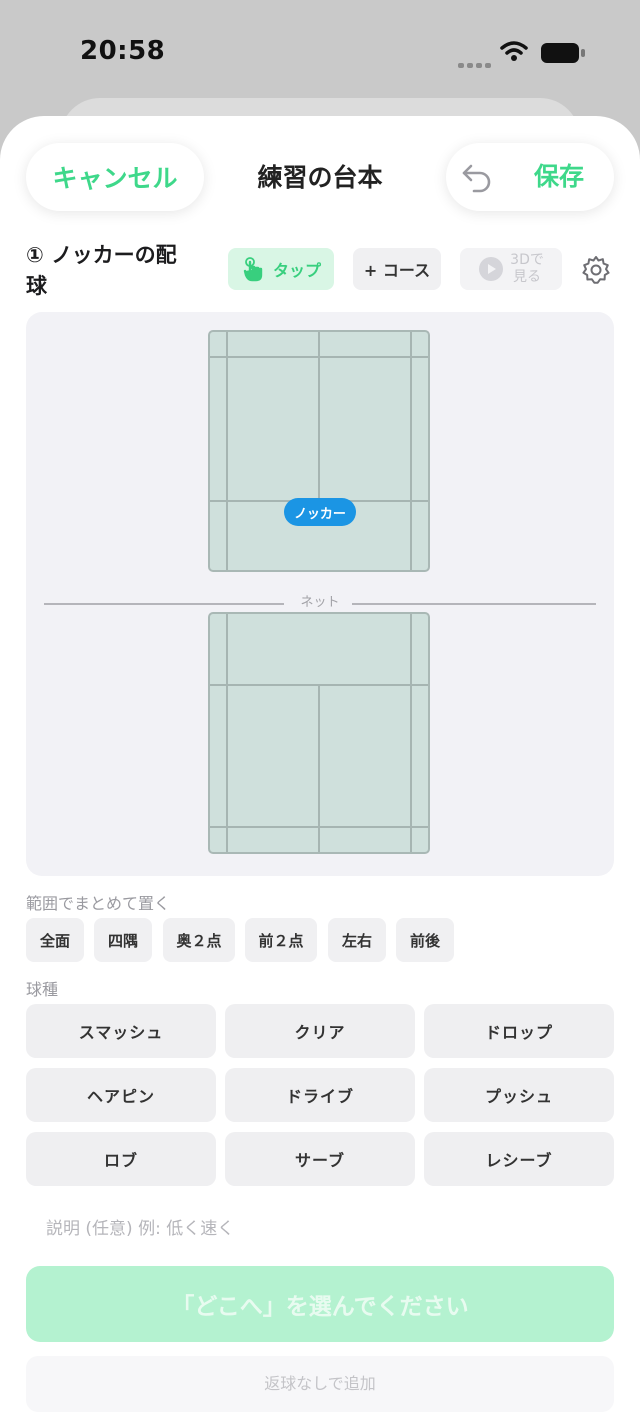 The width and height of the screenshot is (640, 1416). I want to click on range-section-label: 範囲でまとめて置く, so click(98, 903).